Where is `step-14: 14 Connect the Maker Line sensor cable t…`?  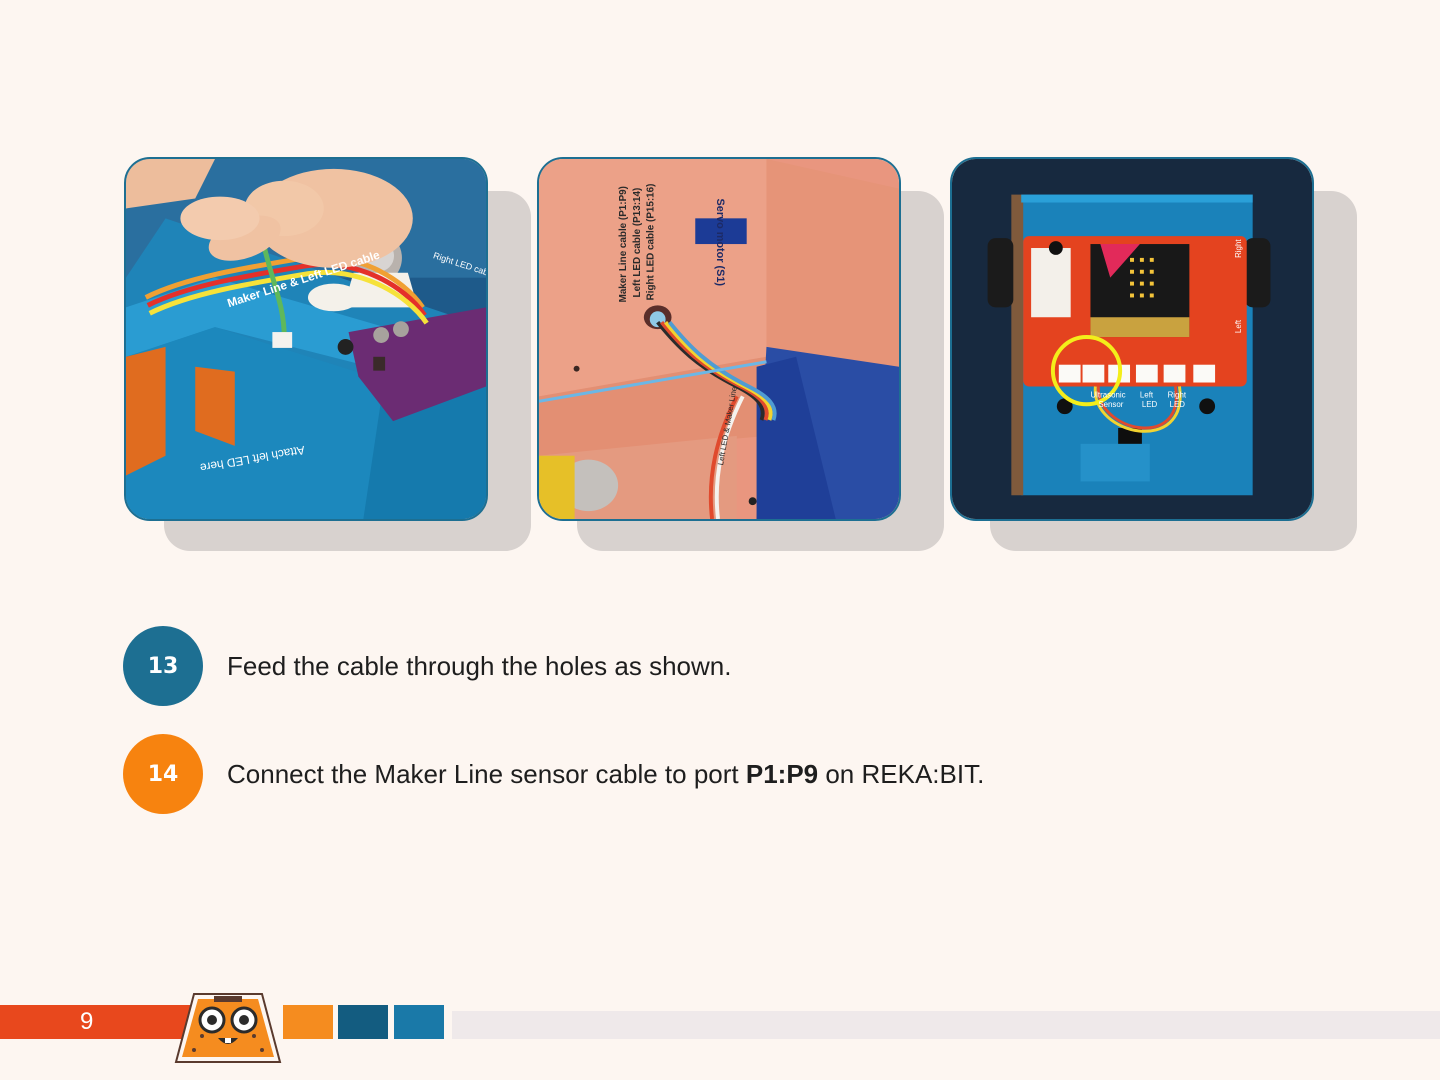
step-14: 14 Connect the Maker Line sensor cable t… is located at coordinates (553, 774).